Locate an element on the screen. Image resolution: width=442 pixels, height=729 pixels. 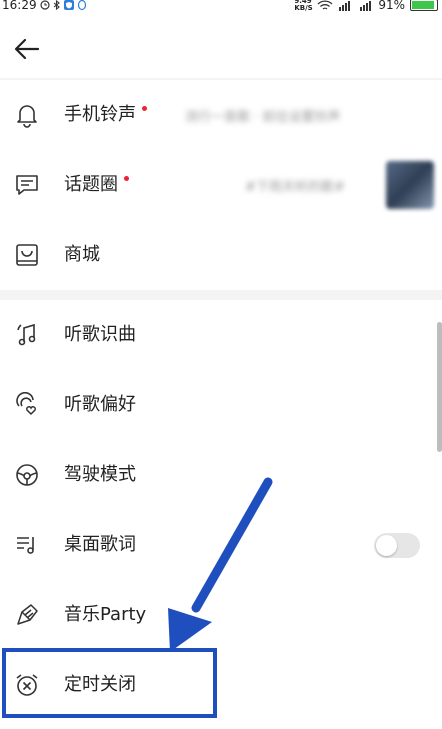
menu-label: 听歌识曲 is located at coordinates (100, 334).